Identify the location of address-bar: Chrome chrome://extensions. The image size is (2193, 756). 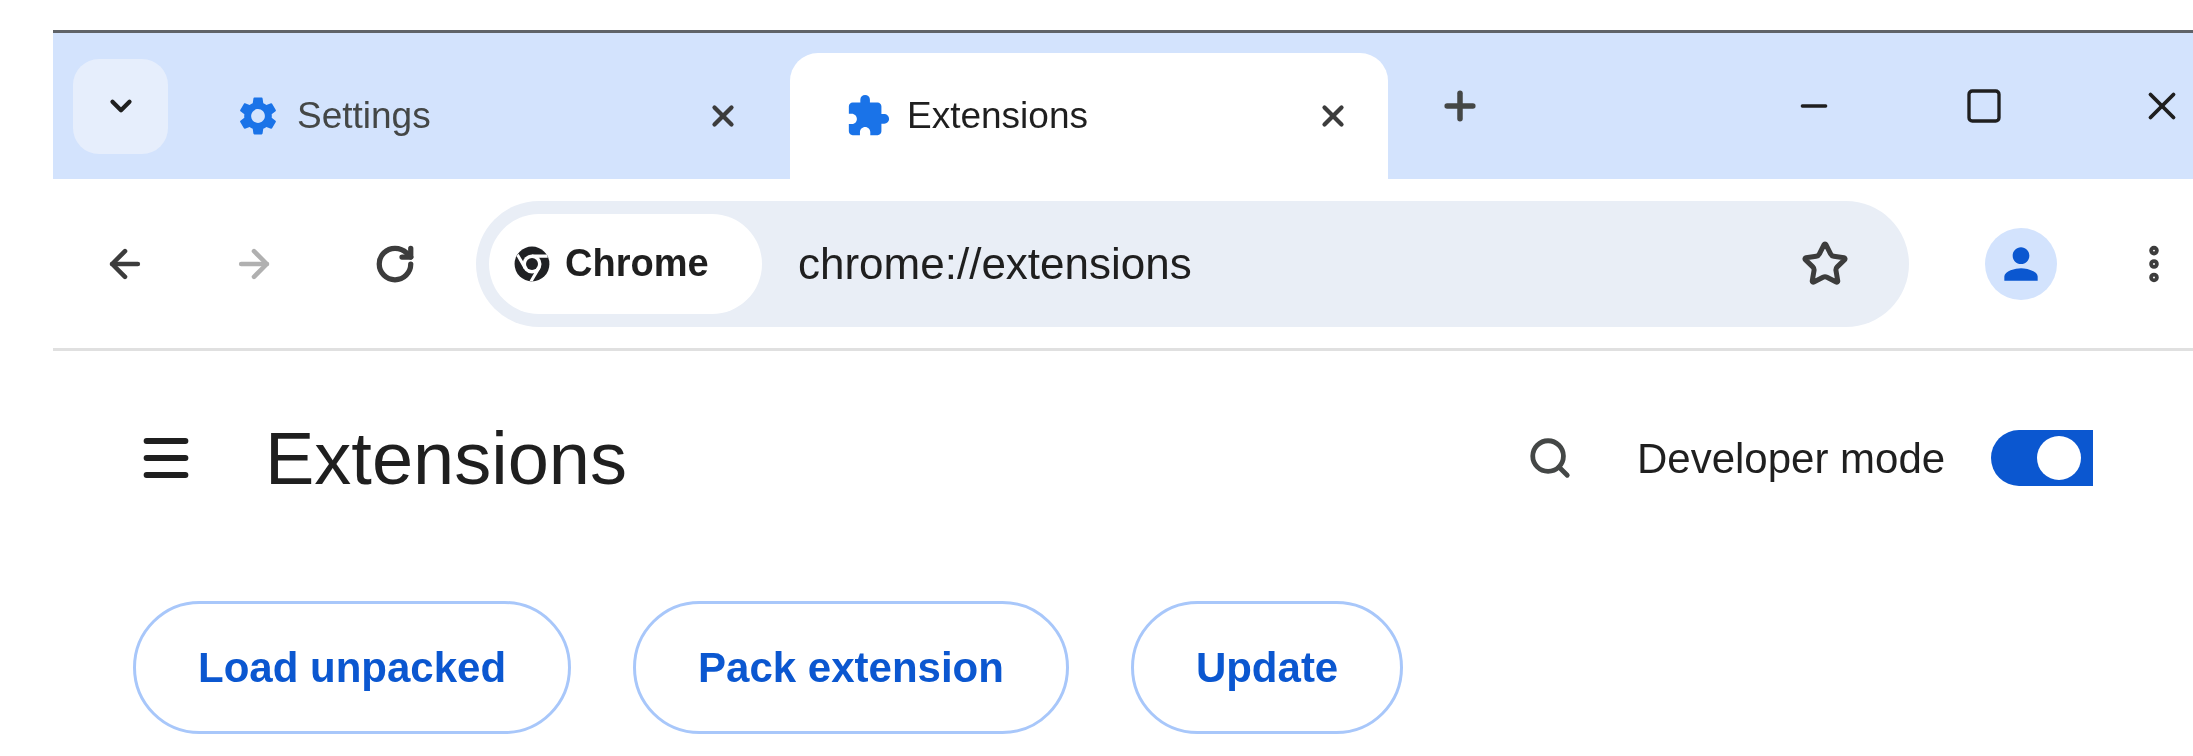
(1192, 263).